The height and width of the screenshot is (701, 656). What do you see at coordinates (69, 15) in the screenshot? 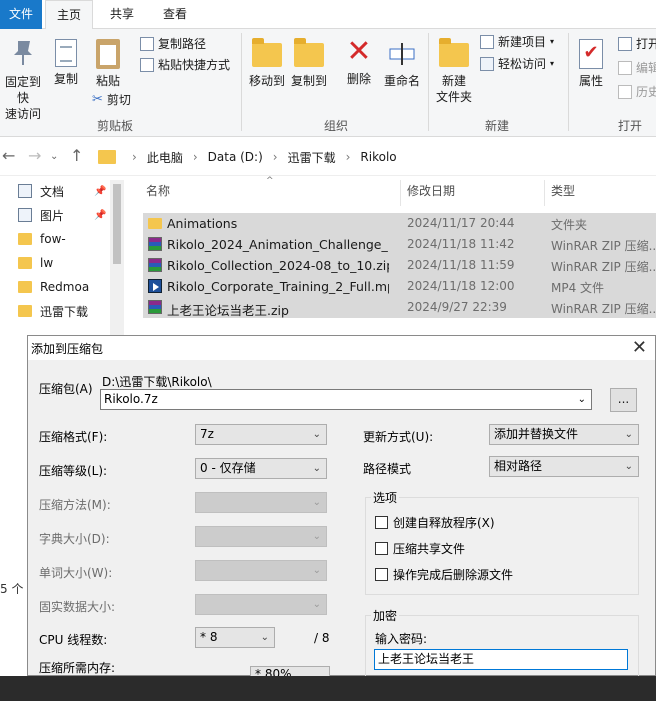
I see `tab-home: 主页` at bounding box center [69, 15].